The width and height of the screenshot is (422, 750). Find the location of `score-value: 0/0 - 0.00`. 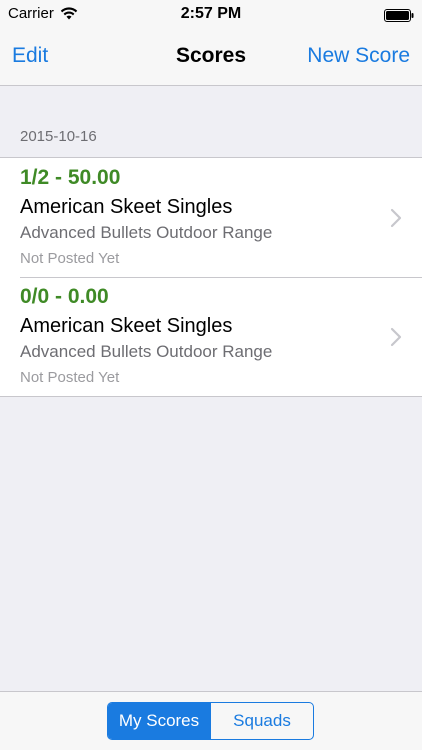

score-value: 0/0 - 0.00 is located at coordinates (64, 296).